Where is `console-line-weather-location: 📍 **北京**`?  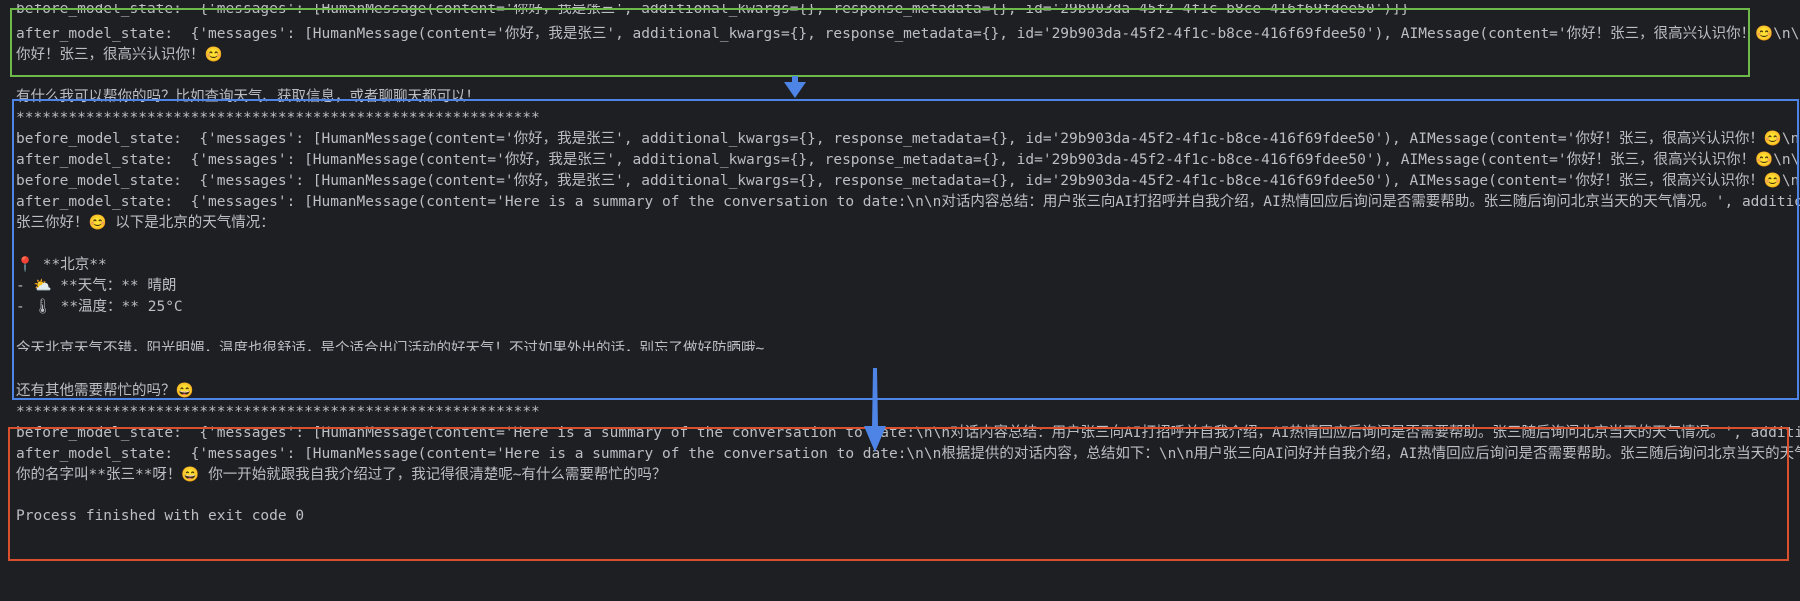
console-line-weather-location: 📍 **北京** is located at coordinates (61, 265).